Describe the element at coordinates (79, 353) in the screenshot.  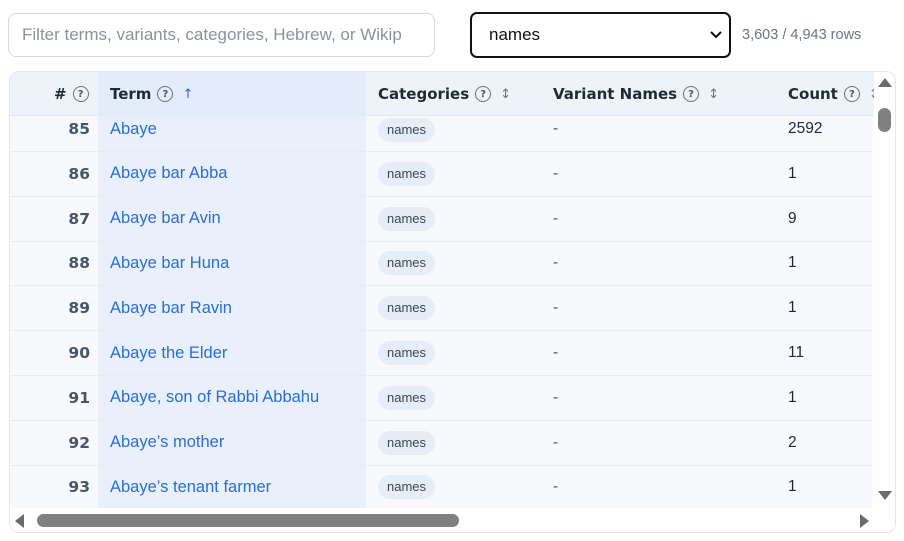
I see `row-index: 90` at that location.